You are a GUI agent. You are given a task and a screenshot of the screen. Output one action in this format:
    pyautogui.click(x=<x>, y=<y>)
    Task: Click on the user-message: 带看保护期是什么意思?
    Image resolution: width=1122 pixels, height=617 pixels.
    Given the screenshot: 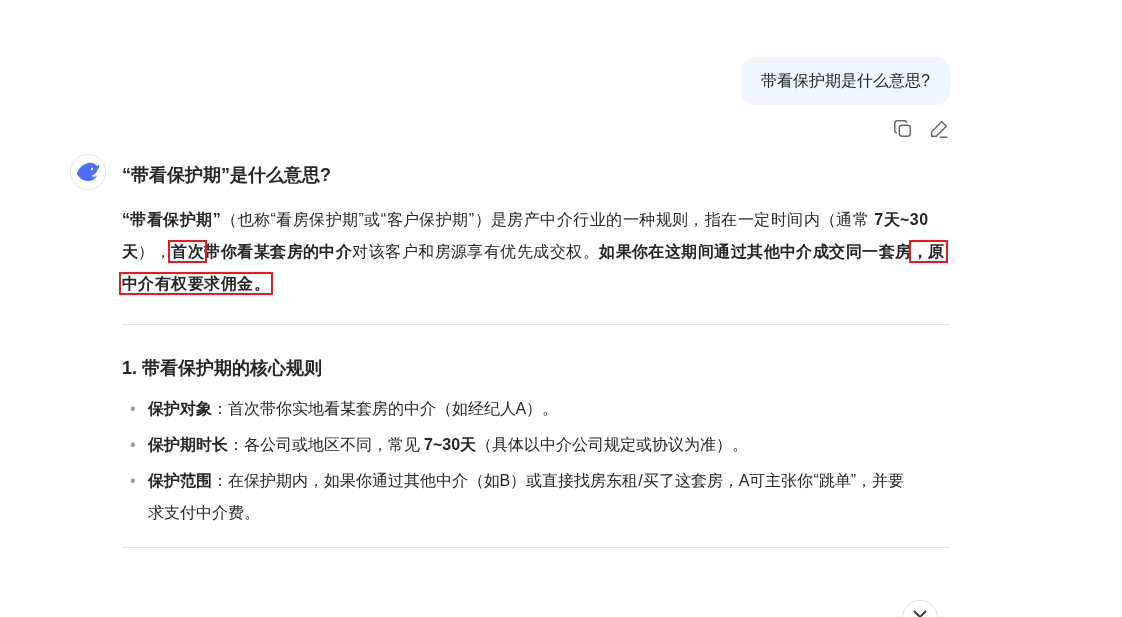 What is the action you would take?
    pyautogui.click(x=845, y=81)
    